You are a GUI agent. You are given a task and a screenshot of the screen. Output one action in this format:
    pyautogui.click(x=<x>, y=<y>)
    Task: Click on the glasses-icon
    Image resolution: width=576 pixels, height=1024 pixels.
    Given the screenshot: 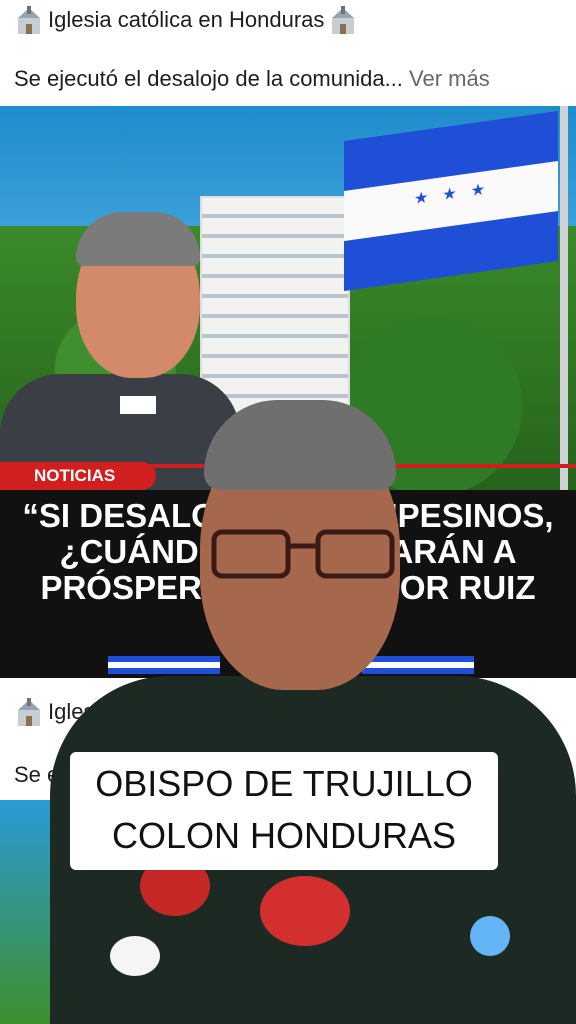 What is the action you would take?
    pyautogui.click(x=303, y=554)
    